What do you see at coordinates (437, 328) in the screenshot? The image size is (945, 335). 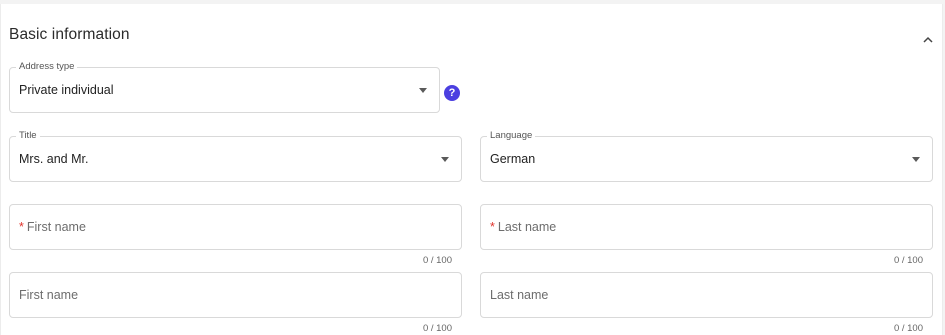 I see `first-name-secondary-counter: 0 / 100` at bounding box center [437, 328].